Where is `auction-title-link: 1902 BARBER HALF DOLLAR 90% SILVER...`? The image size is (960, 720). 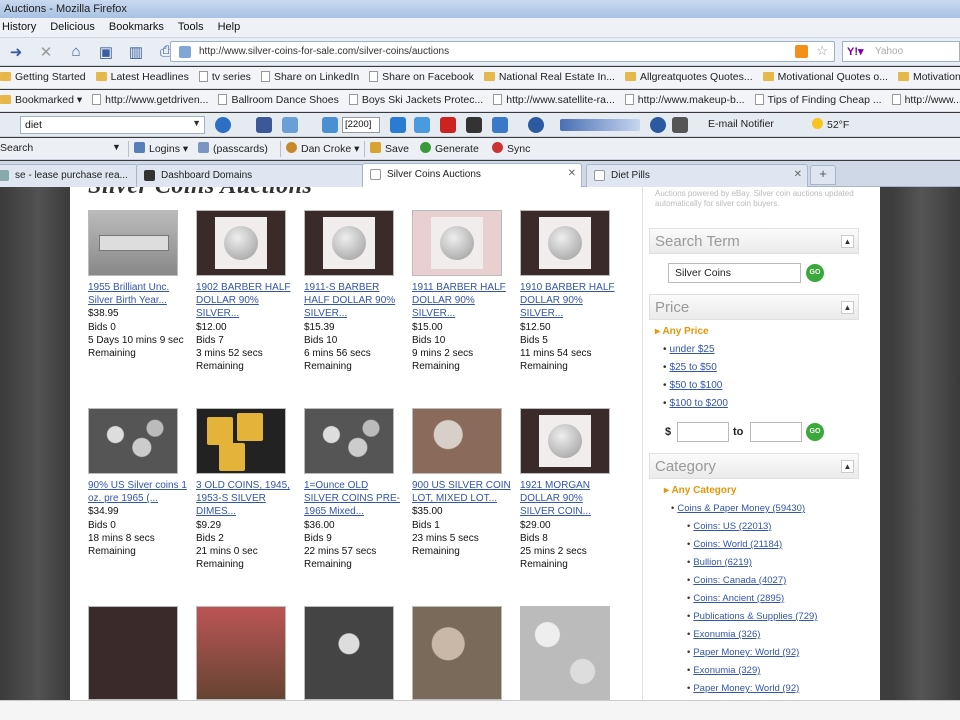 auction-title-link: 1902 BARBER HALF DOLLAR 90% SILVER... is located at coordinates (246, 301).